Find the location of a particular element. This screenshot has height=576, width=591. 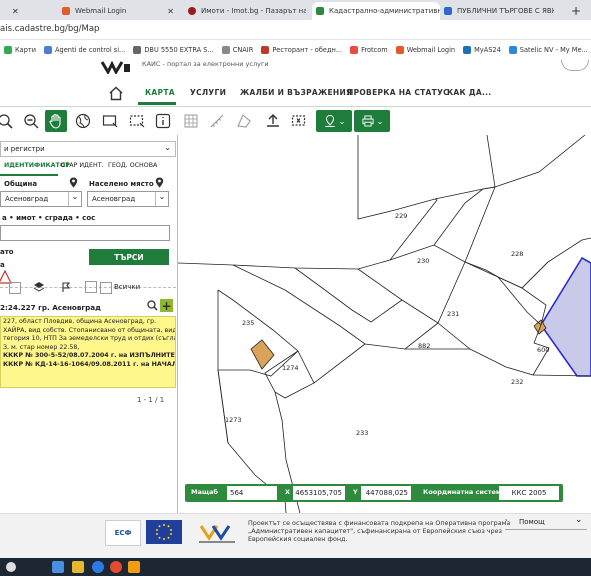

download-options-button: ⌄ is located at coordinates (334, 121).